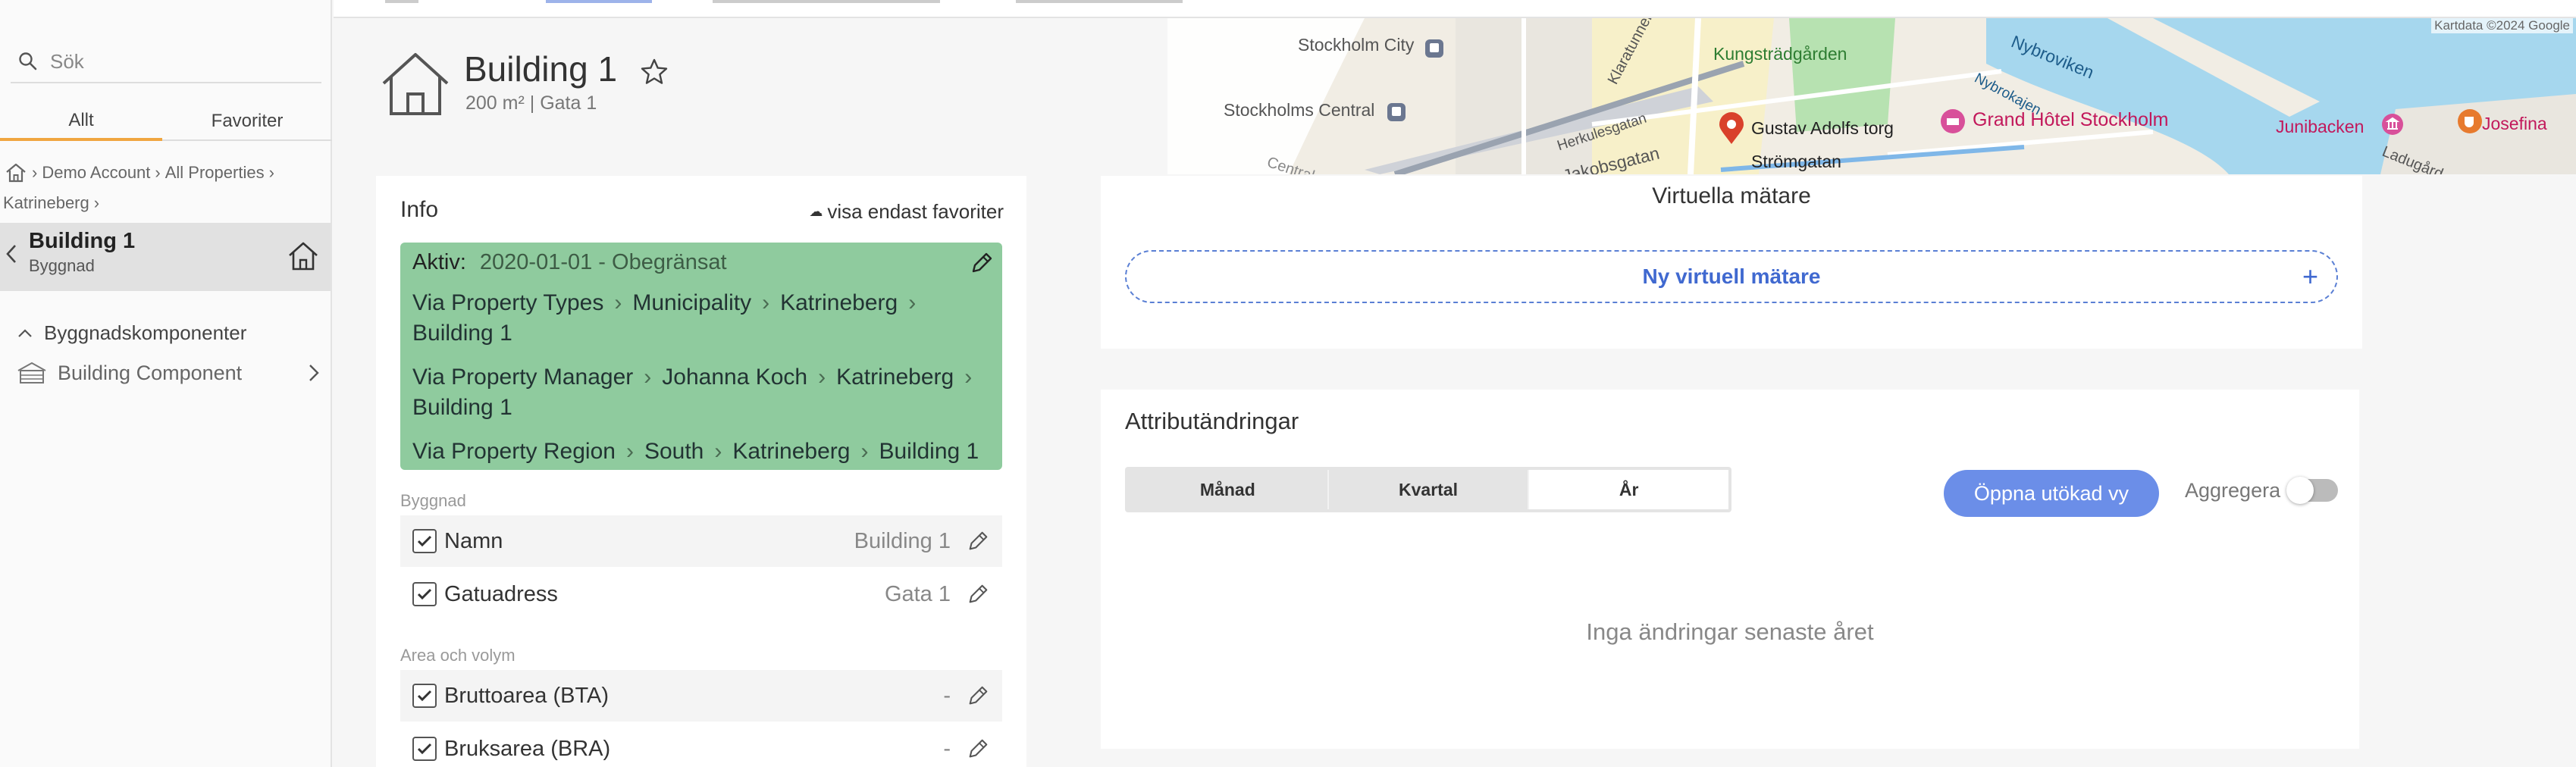  I want to click on chevron-left-icon, so click(11, 254).